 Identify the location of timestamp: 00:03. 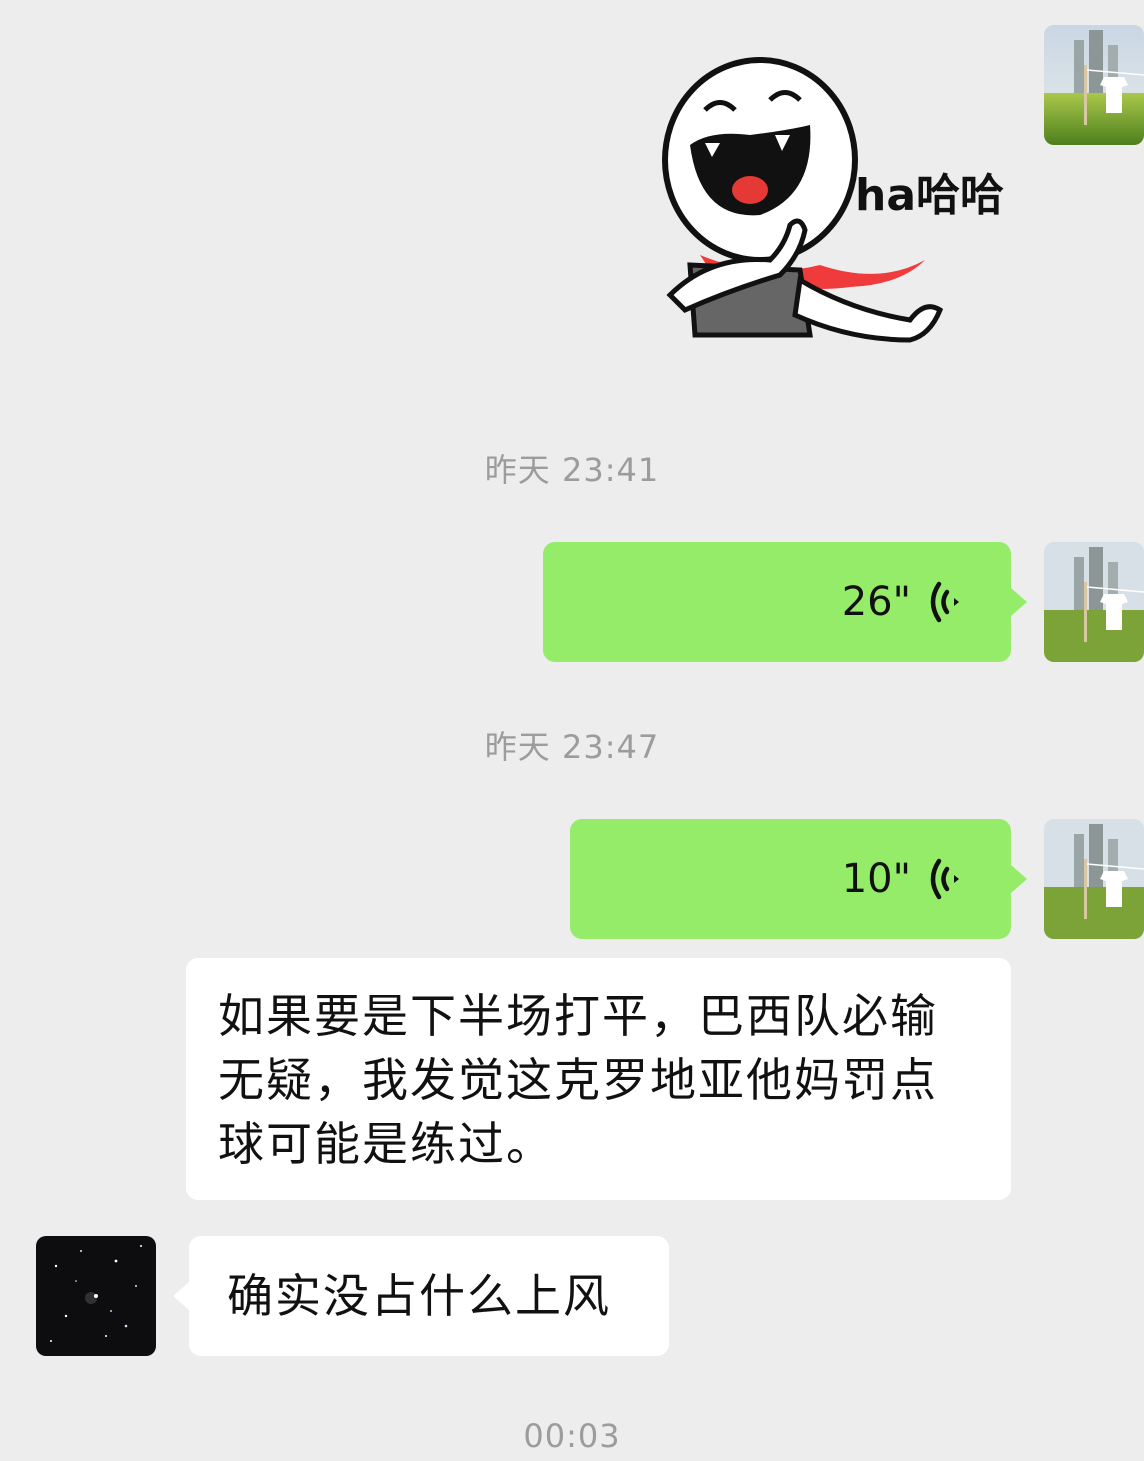
(572, 1436).